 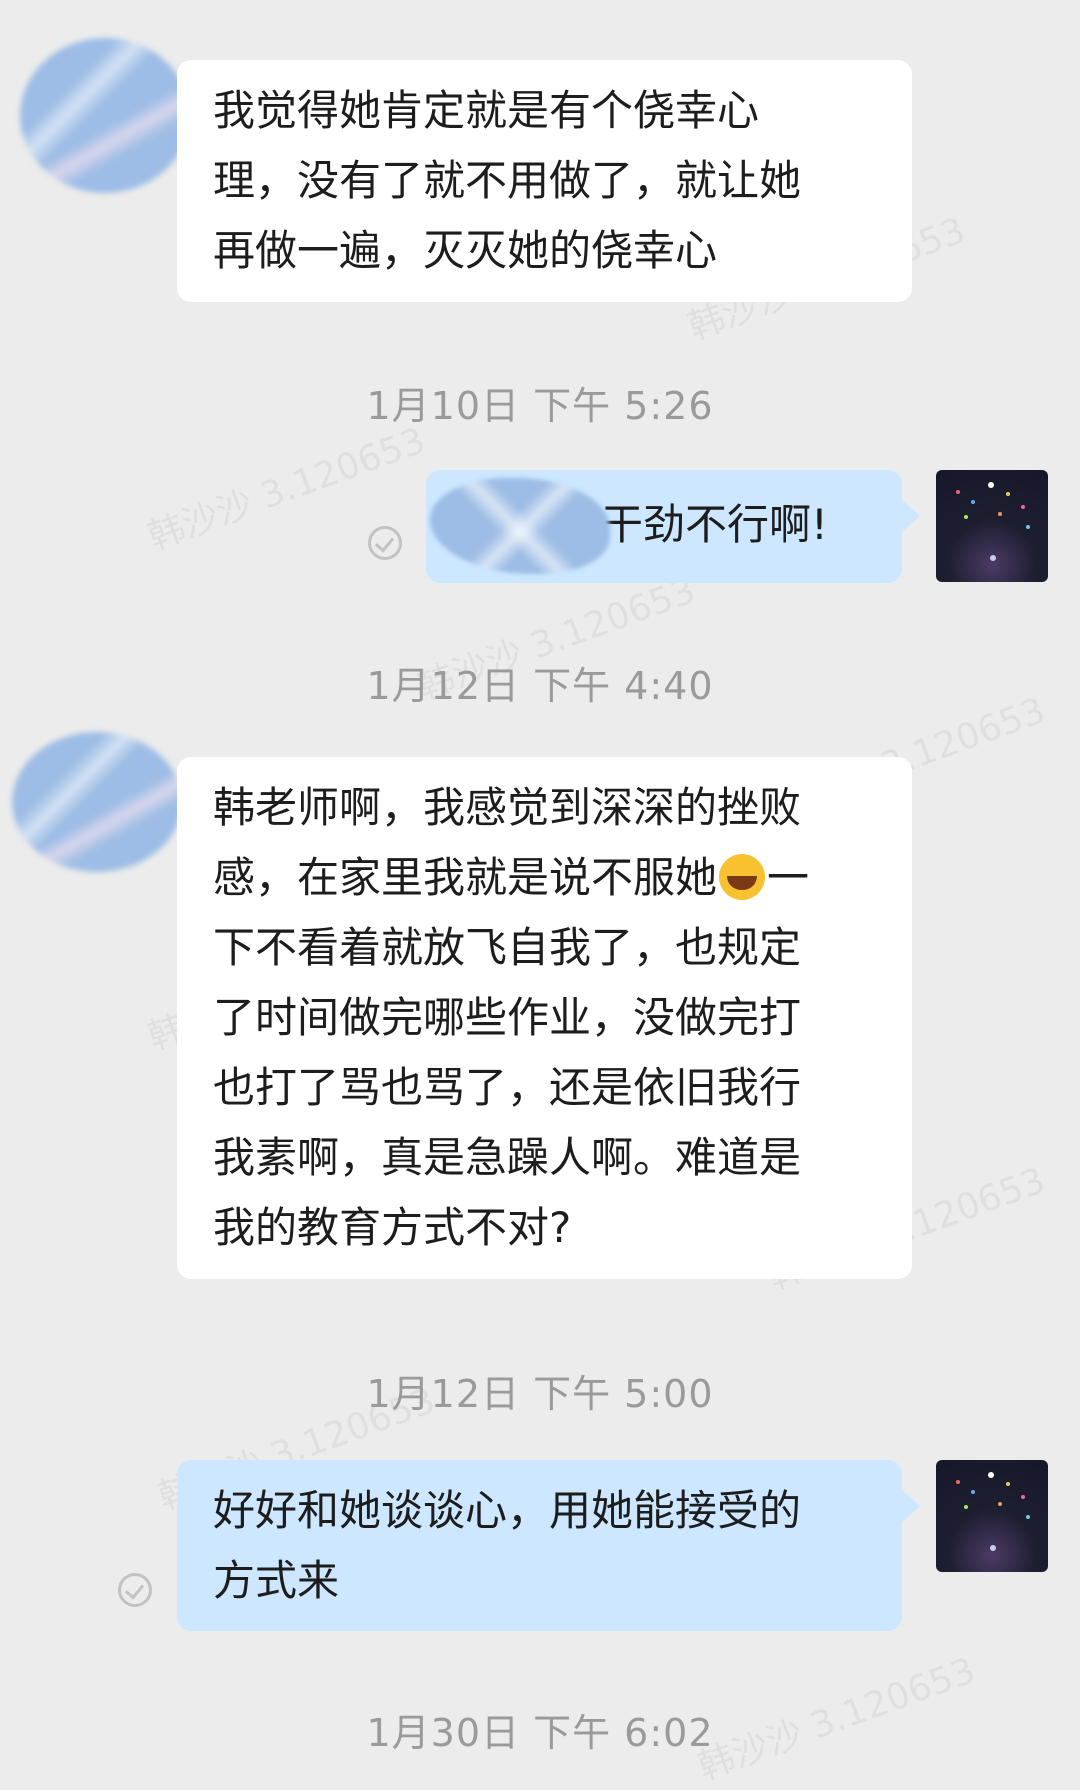 What do you see at coordinates (540, 686) in the screenshot?
I see `message-timestamp: 1月12日 下午 4:40` at bounding box center [540, 686].